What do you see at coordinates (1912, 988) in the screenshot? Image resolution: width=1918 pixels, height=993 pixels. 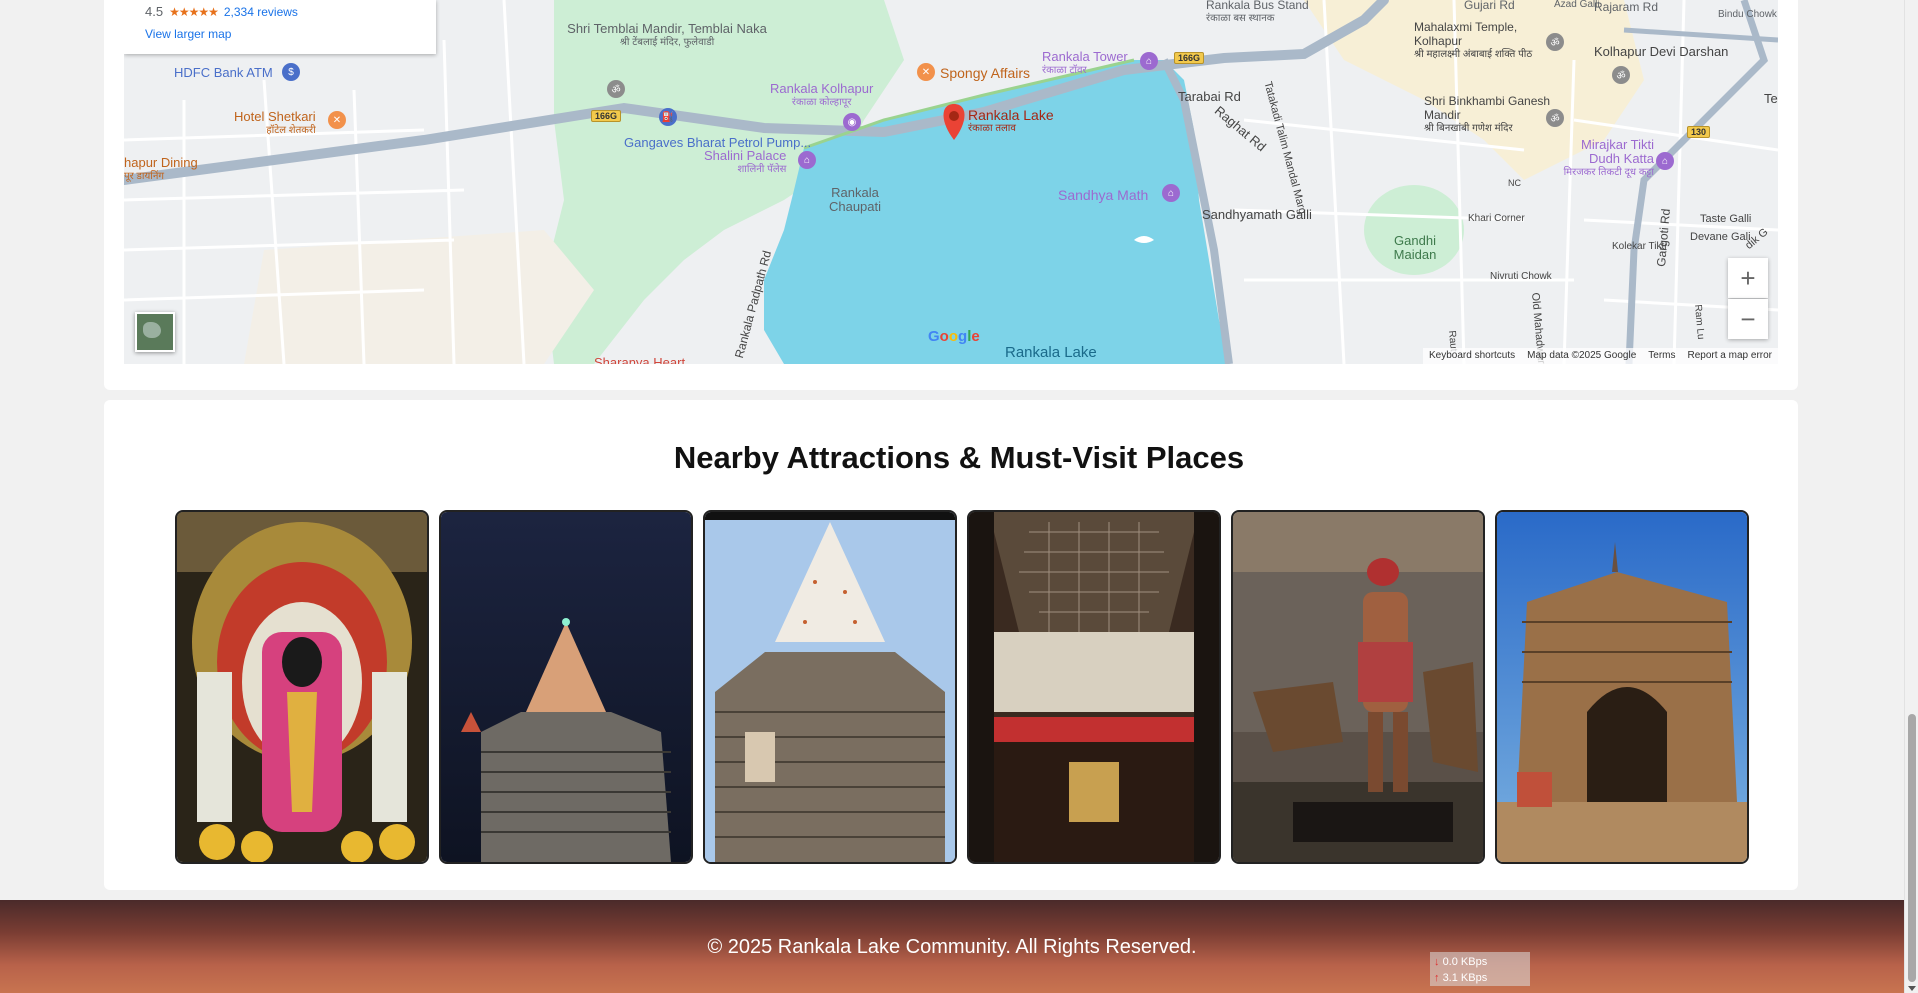 I see `scroll-down-arrow-icon` at bounding box center [1912, 988].